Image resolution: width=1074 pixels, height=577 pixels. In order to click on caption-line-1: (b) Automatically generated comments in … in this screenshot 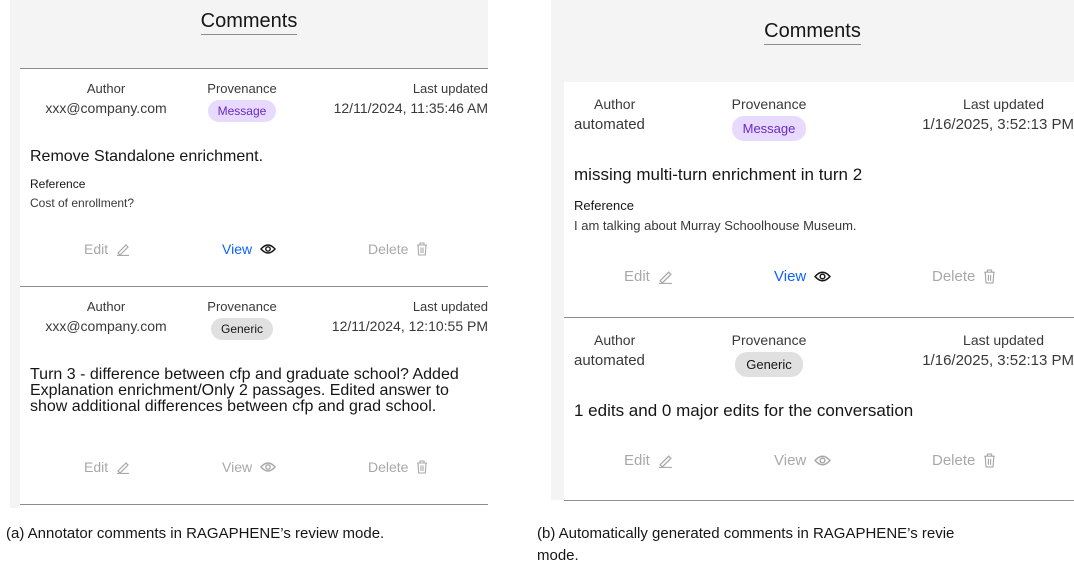, I will do `click(746, 533)`.